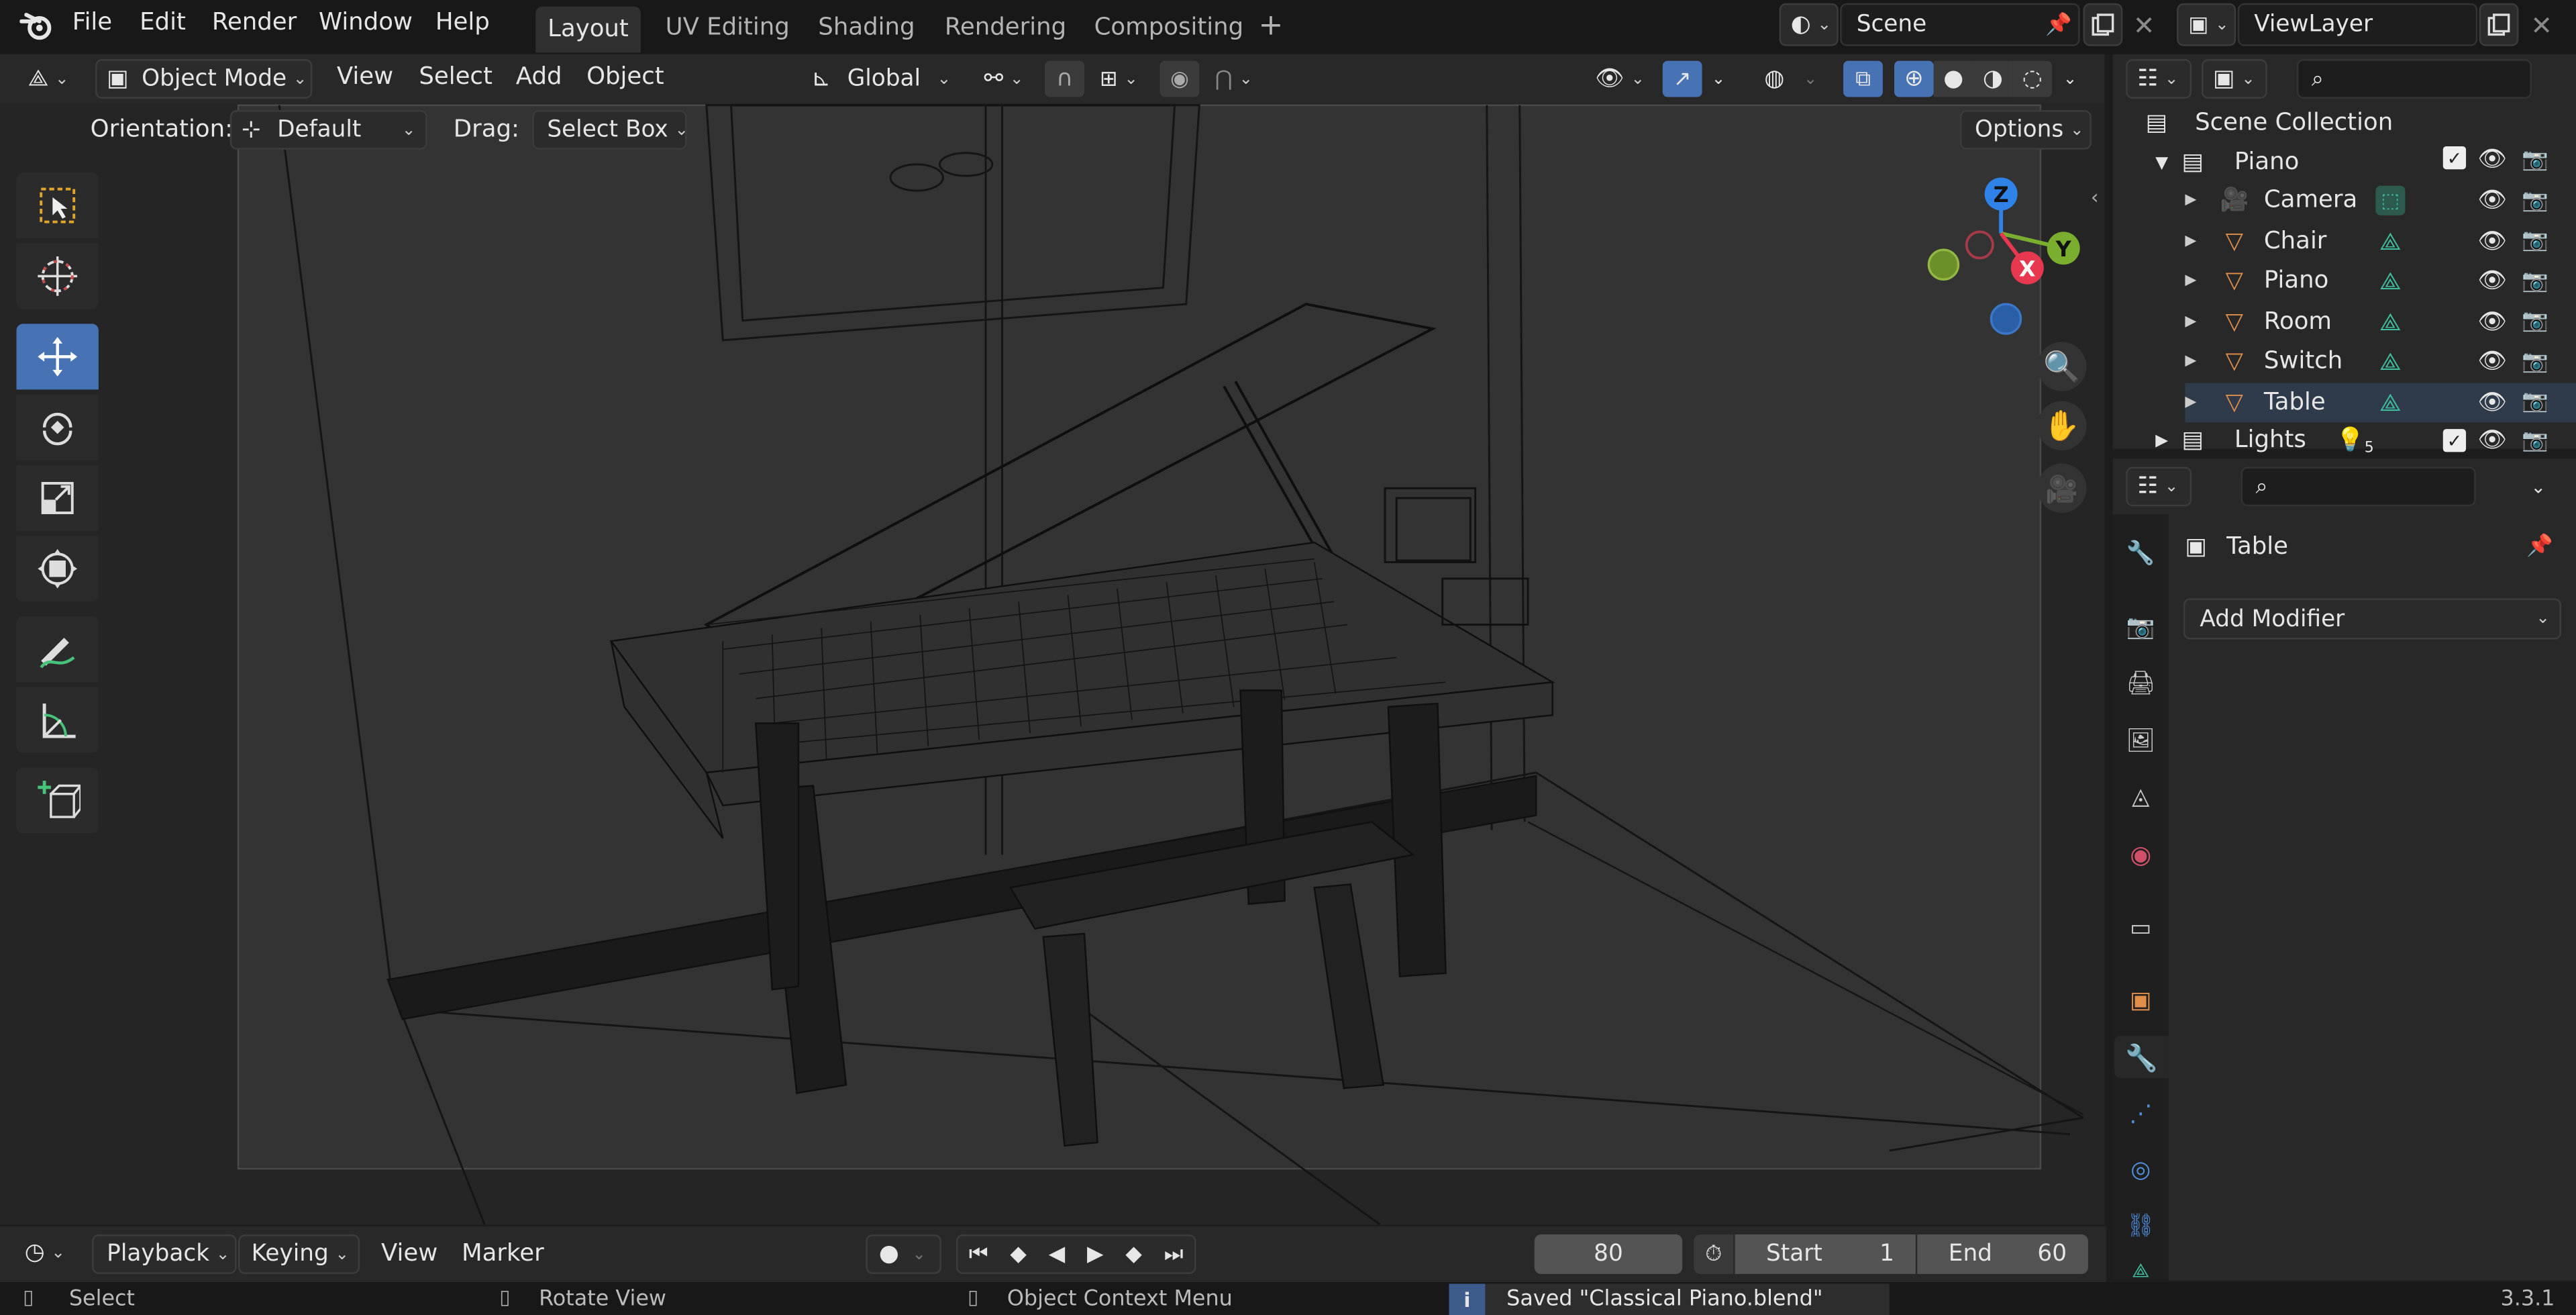  What do you see at coordinates (539, 77) in the screenshot?
I see `viewport-menu-add: Add` at bounding box center [539, 77].